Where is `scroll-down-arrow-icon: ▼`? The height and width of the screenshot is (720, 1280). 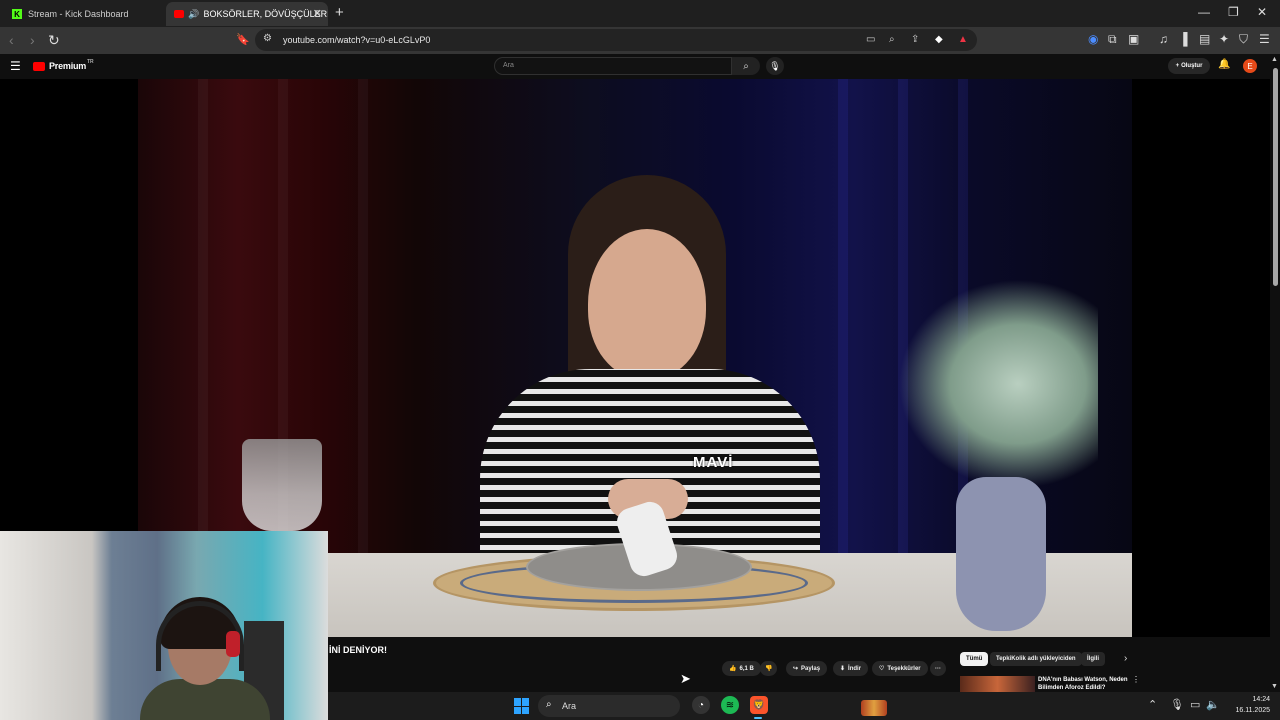
scroll-down-arrow-icon: ▼ is located at coordinates (1274, 686).